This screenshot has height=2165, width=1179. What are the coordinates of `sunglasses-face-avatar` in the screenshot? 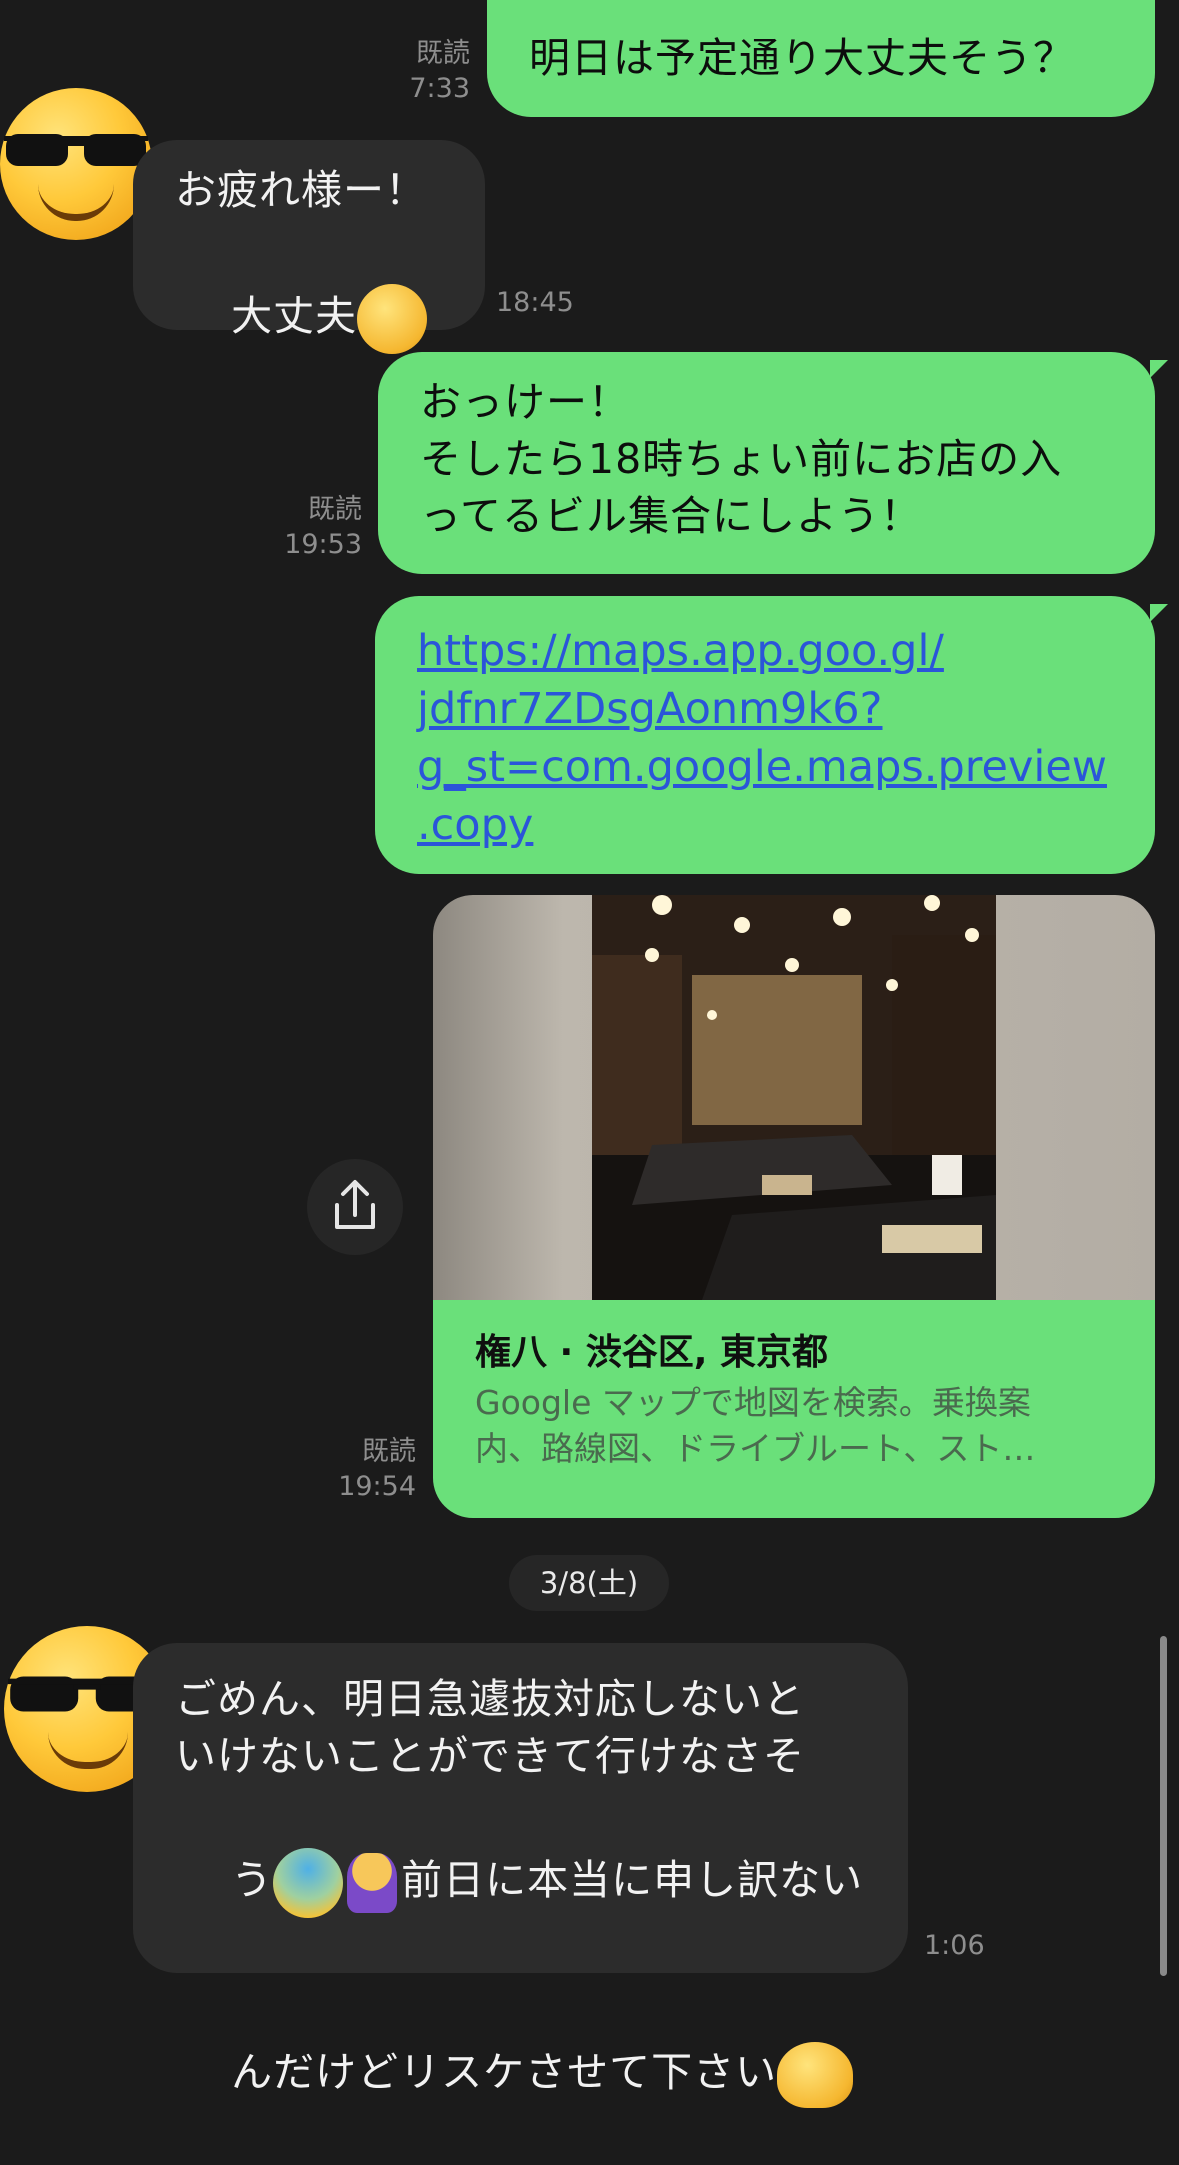 It's located at (76, 164).